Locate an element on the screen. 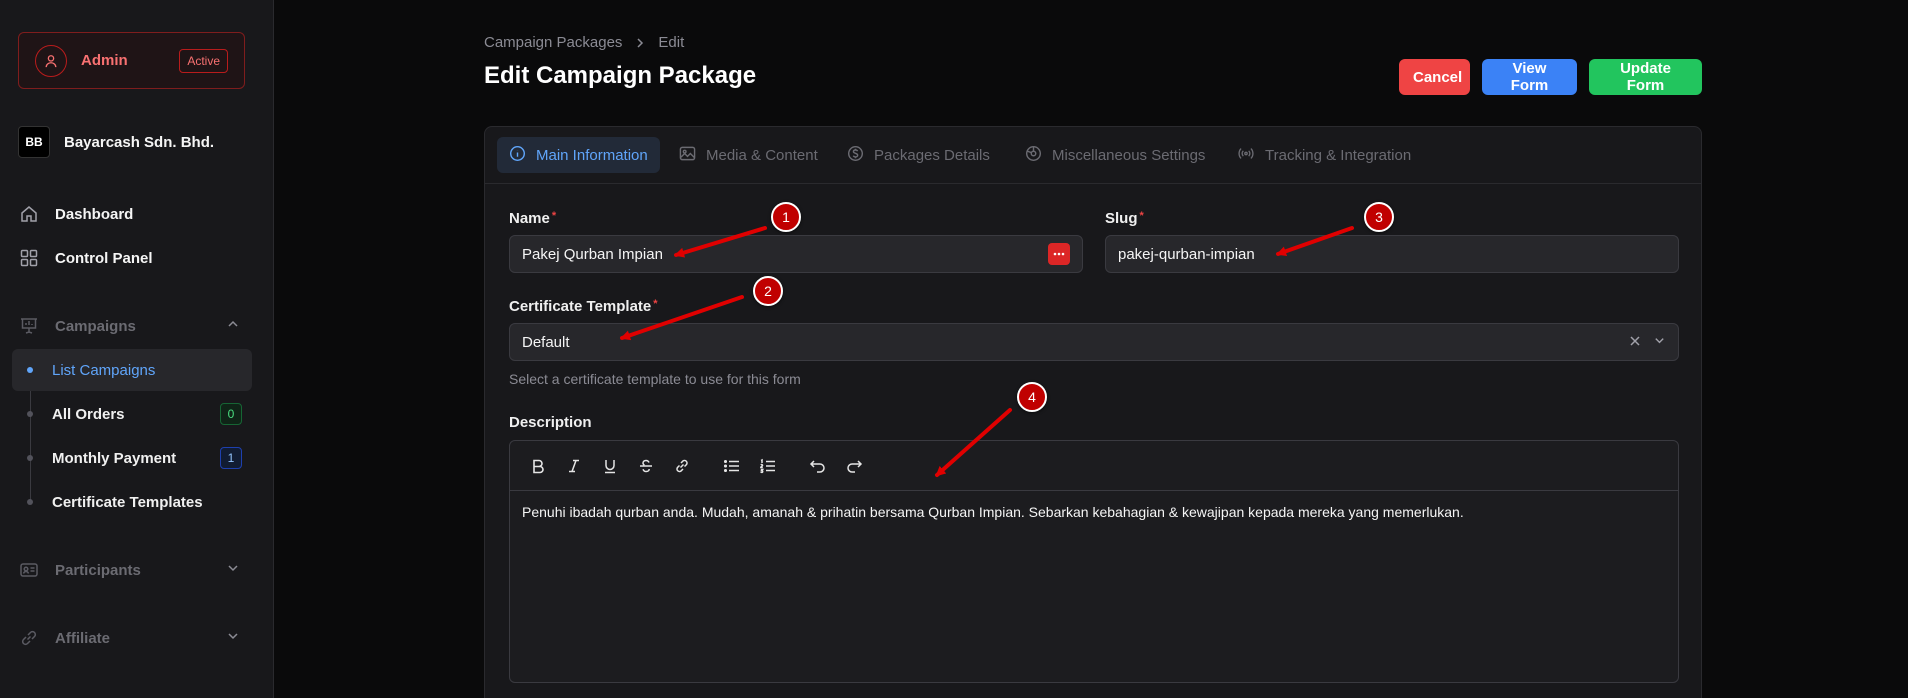 The width and height of the screenshot is (1908, 698). sidebar-item-monthly-payment: Monthly Payment 1 is located at coordinates (132, 458).